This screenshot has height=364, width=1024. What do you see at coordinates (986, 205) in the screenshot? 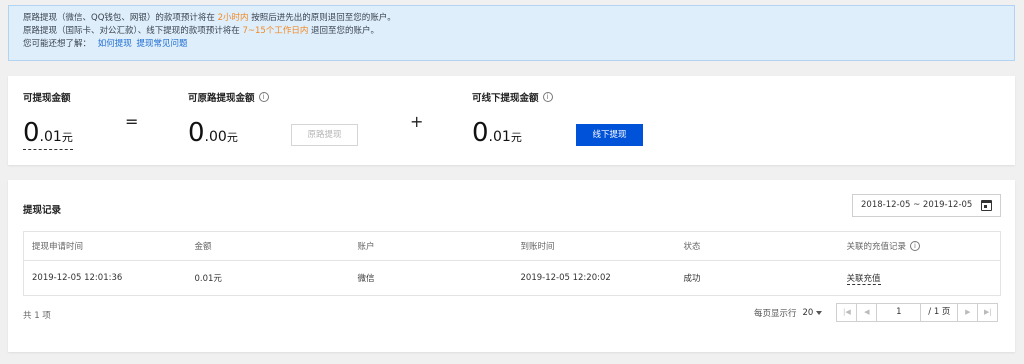
I see `calendar-icon` at bounding box center [986, 205].